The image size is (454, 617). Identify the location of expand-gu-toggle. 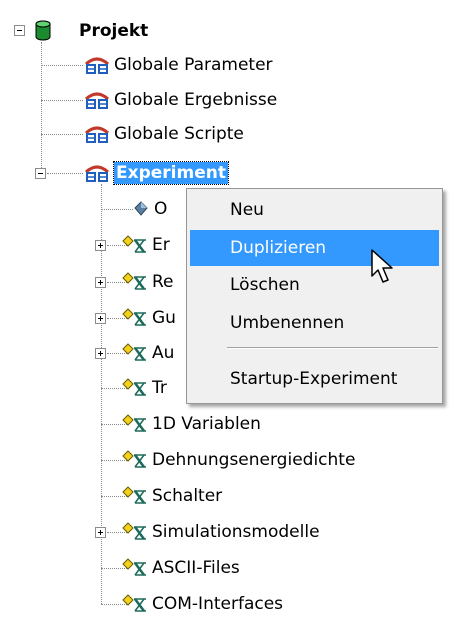
(100, 318).